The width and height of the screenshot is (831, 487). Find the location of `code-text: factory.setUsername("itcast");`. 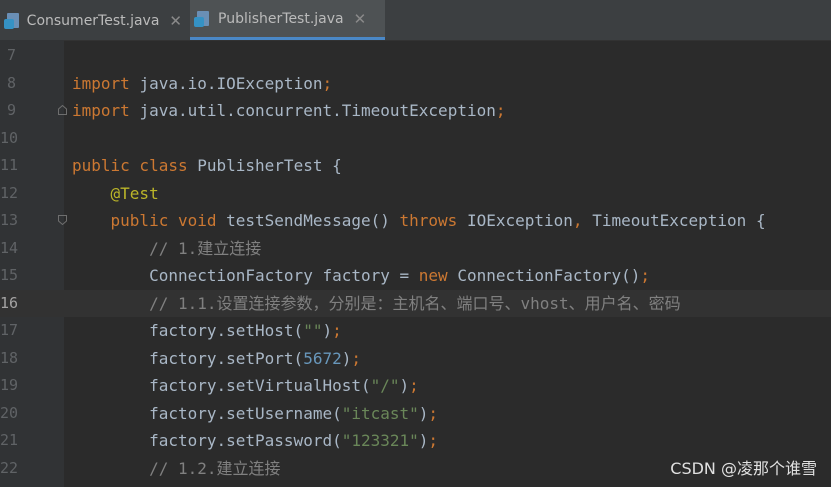

code-text: factory.setUsername("itcast"); is located at coordinates (255, 413).